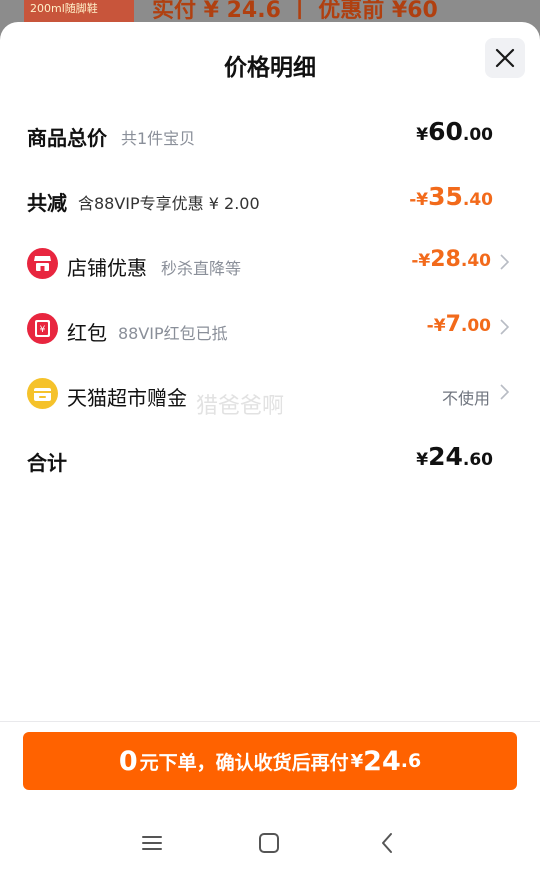 The height and width of the screenshot is (875, 540). I want to click on goods-total-amount: ¥60.00, so click(454, 131).